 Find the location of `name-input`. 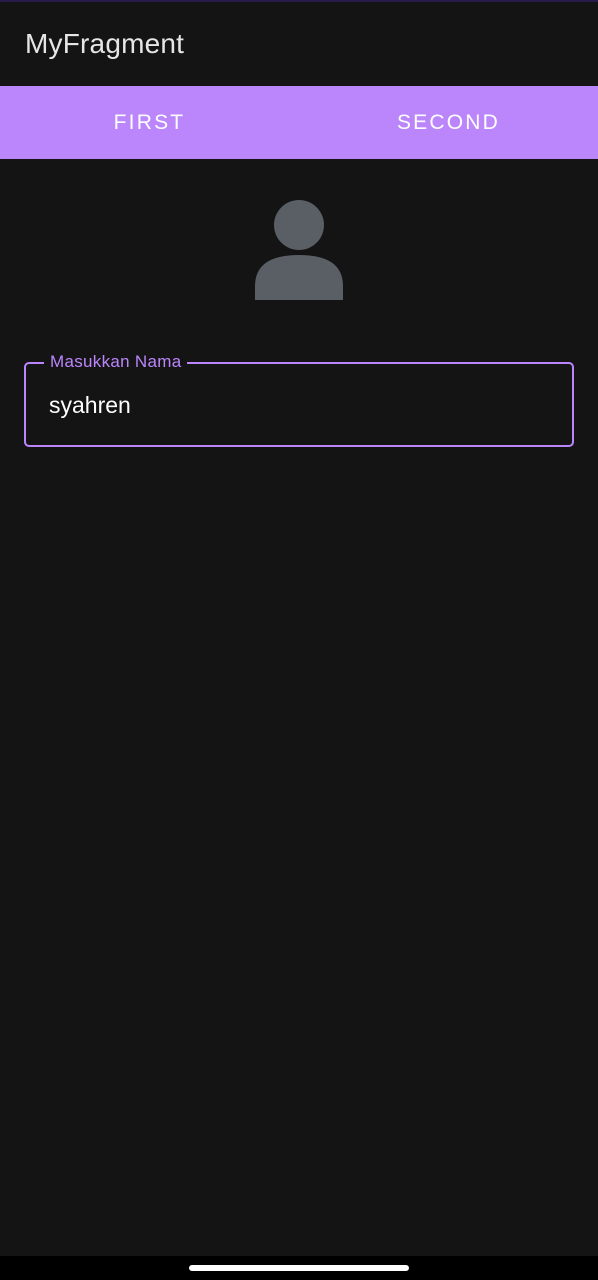

name-input is located at coordinates (299, 405).